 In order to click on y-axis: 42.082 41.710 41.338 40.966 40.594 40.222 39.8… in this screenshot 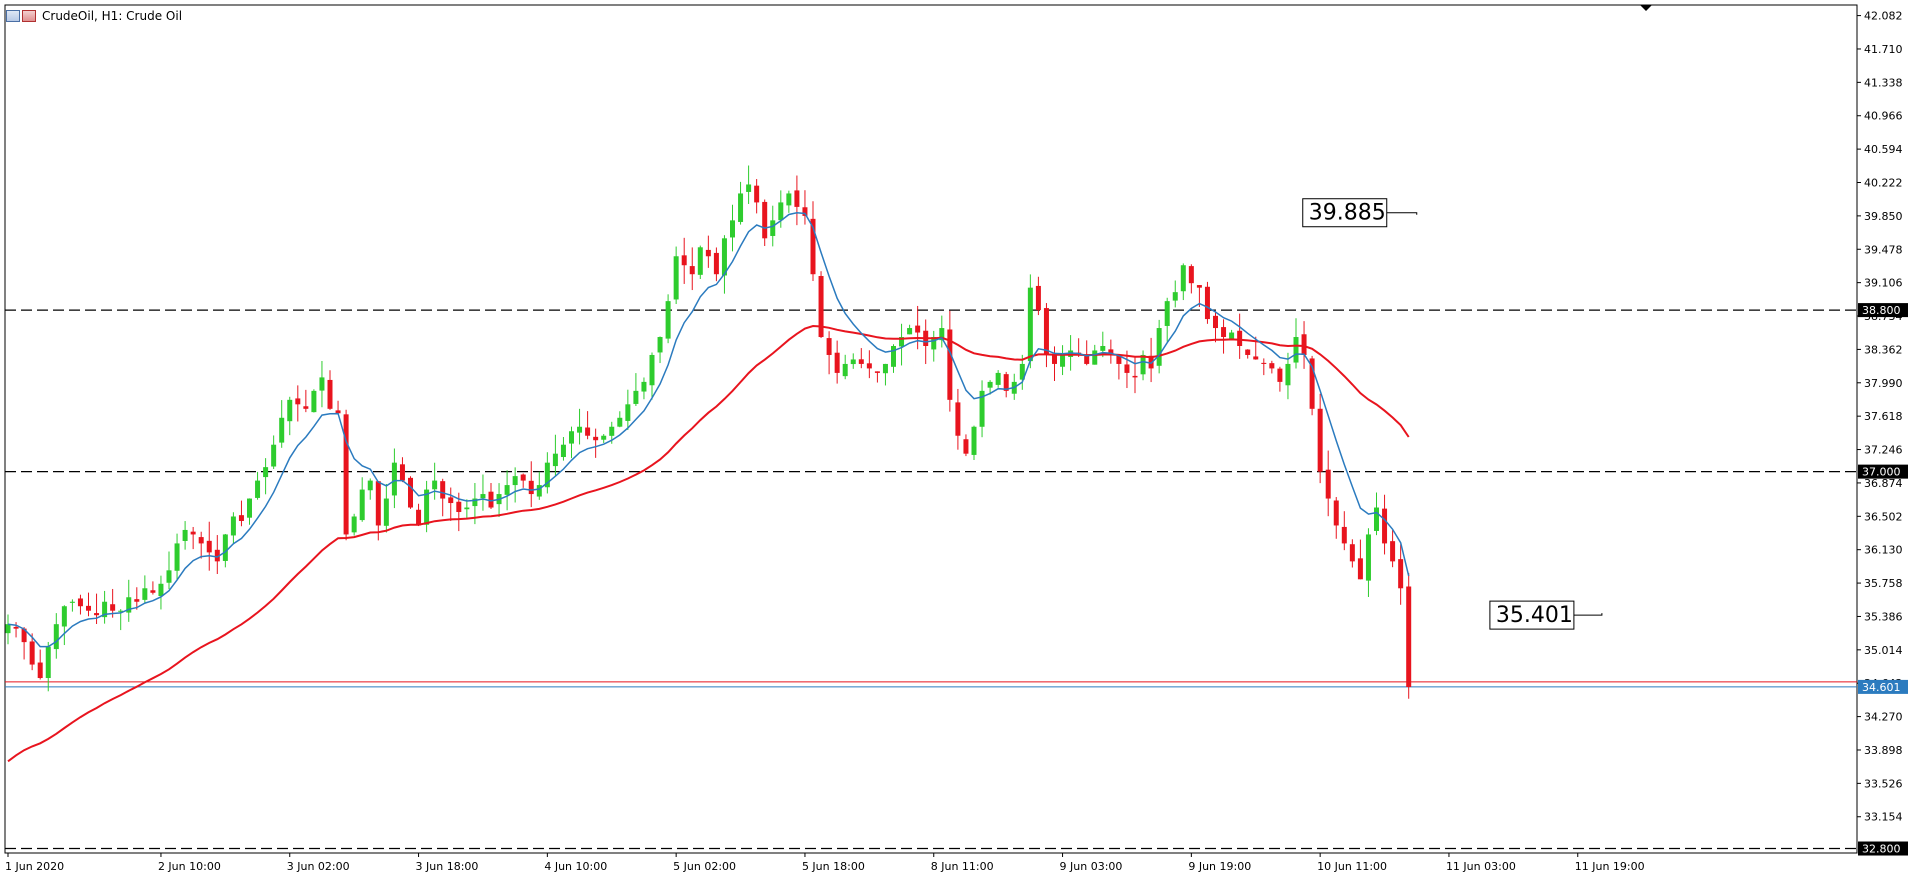, I will do `click(1880, 417)`.